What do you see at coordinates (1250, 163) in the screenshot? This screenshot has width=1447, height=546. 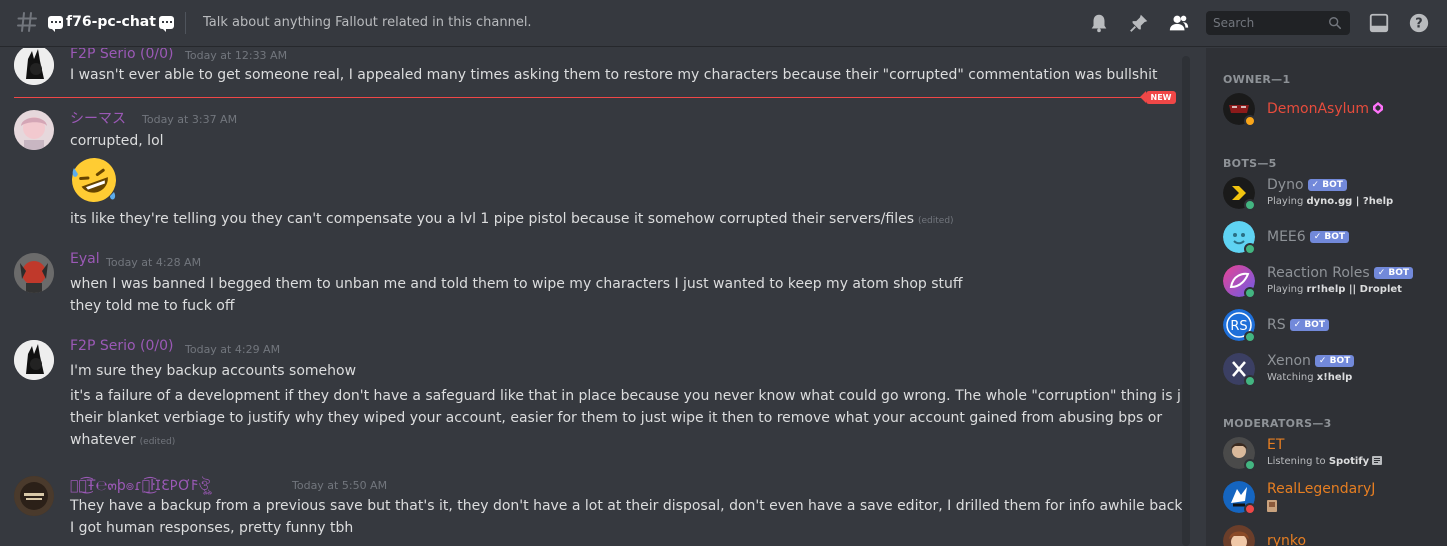 I see `category-bots: BOTS—5` at bounding box center [1250, 163].